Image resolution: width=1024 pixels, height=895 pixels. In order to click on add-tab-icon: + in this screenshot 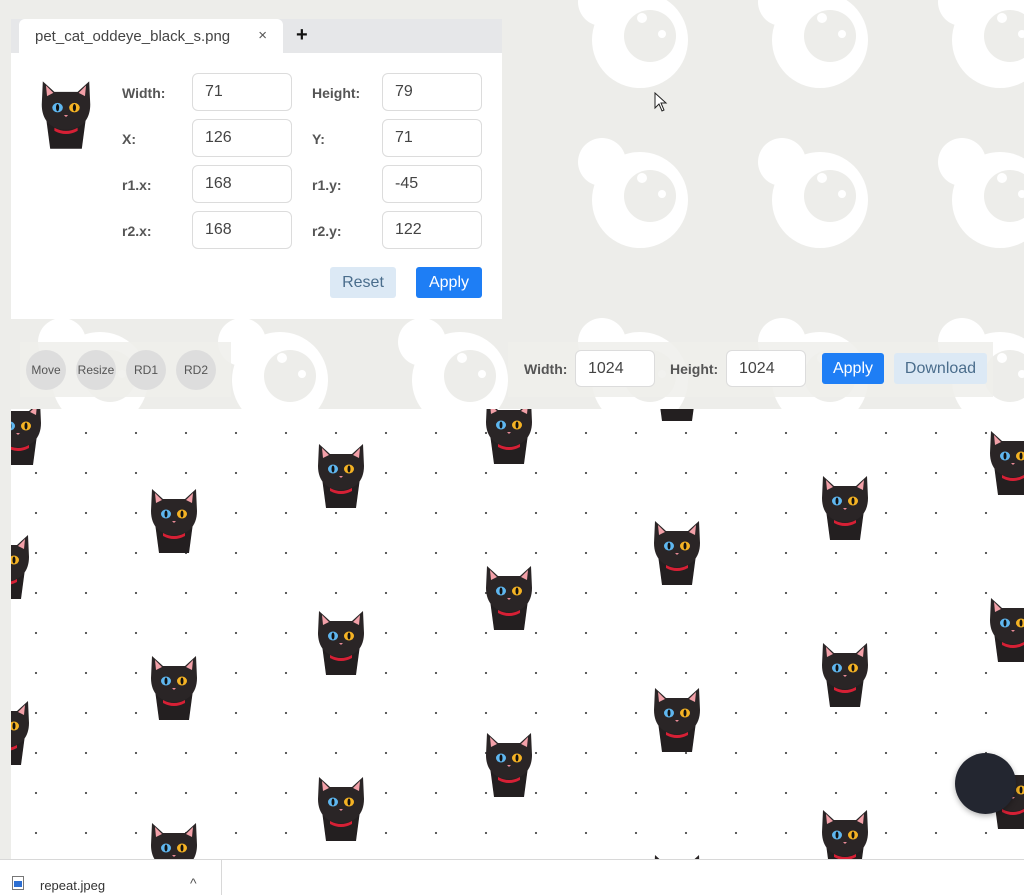, I will do `click(302, 35)`.